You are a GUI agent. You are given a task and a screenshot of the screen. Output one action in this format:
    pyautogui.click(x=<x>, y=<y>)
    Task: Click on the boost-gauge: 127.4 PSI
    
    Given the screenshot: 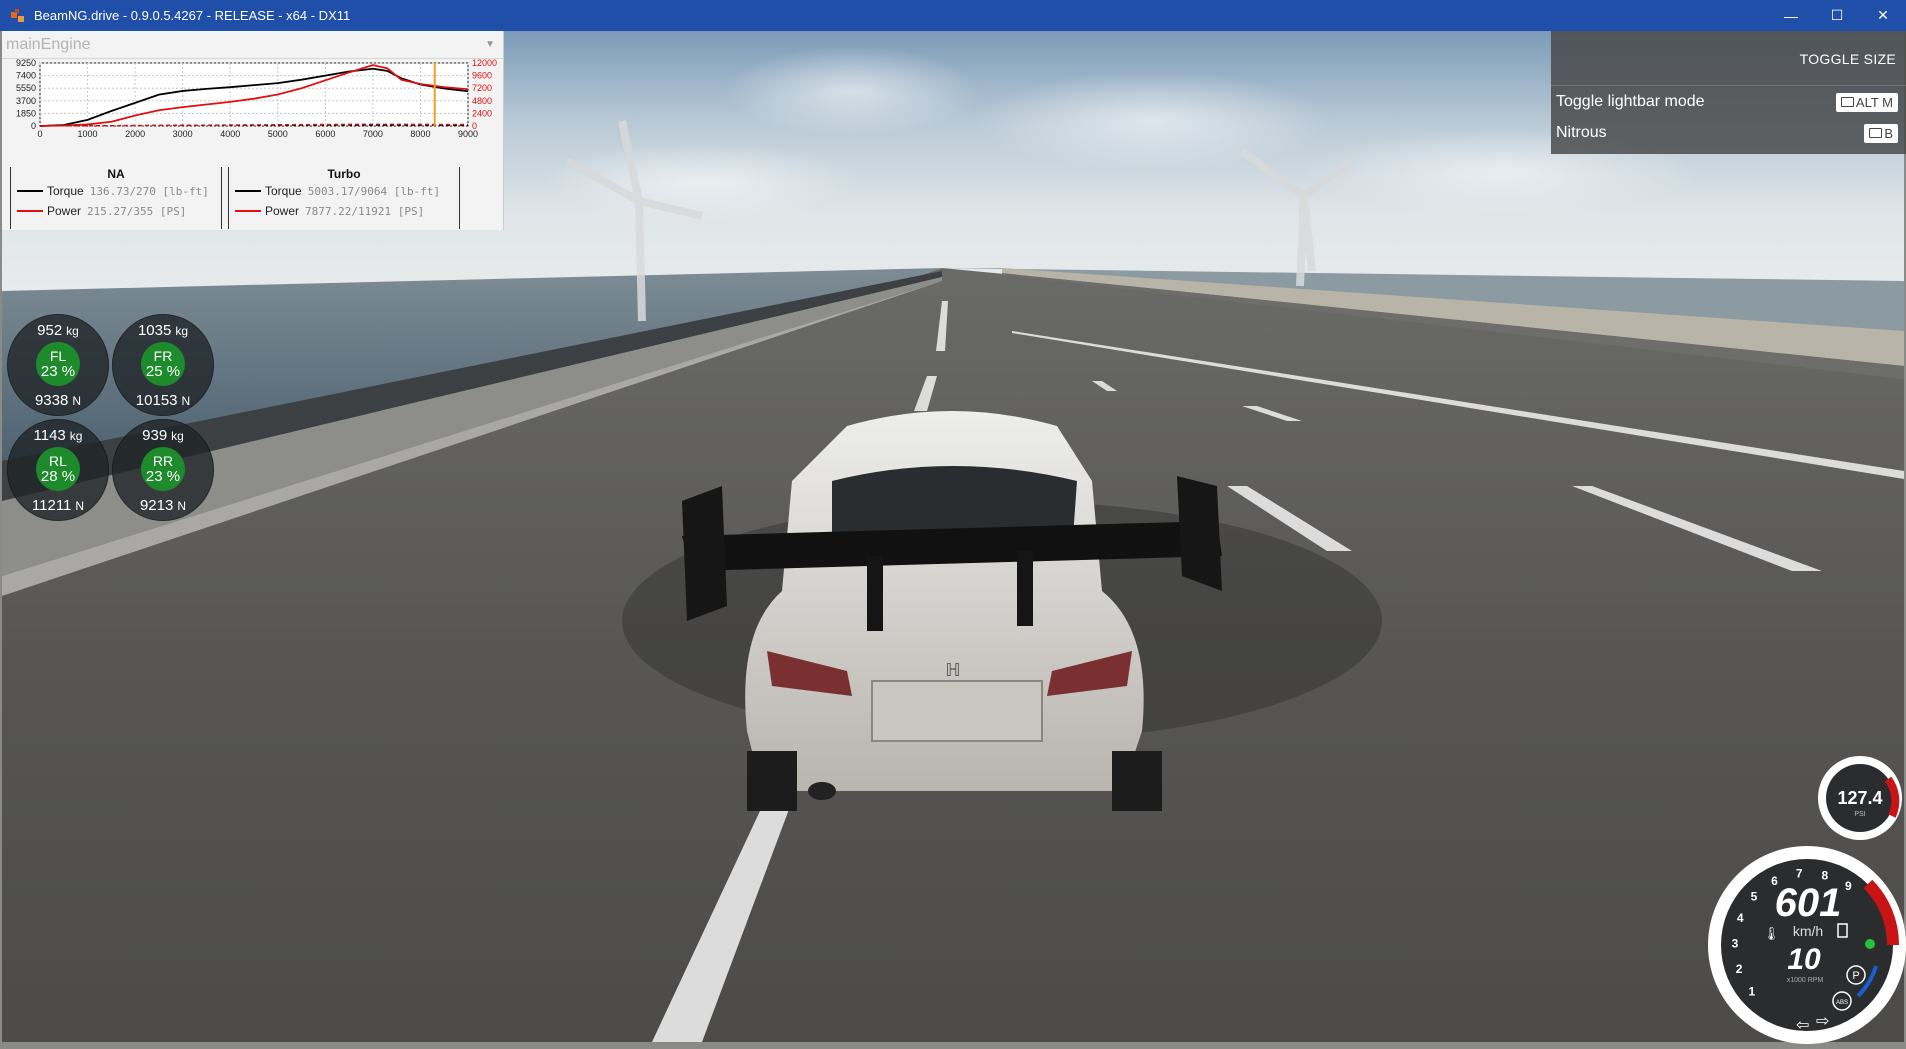 What is the action you would take?
    pyautogui.click(x=1860, y=798)
    